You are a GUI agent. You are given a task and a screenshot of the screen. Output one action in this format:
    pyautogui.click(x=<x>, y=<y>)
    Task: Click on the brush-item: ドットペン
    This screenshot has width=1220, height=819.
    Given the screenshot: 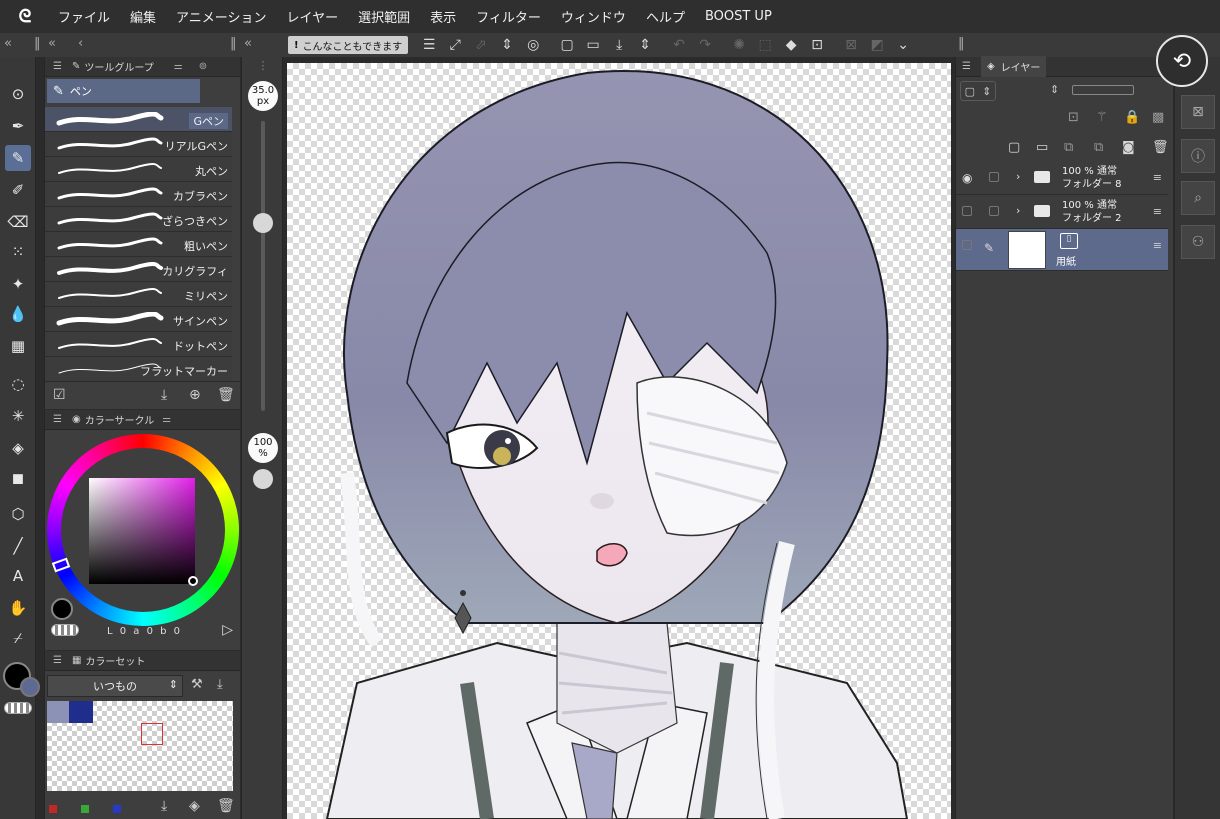 What is the action you would take?
    pyautogui.click(x=138, y=344)
    